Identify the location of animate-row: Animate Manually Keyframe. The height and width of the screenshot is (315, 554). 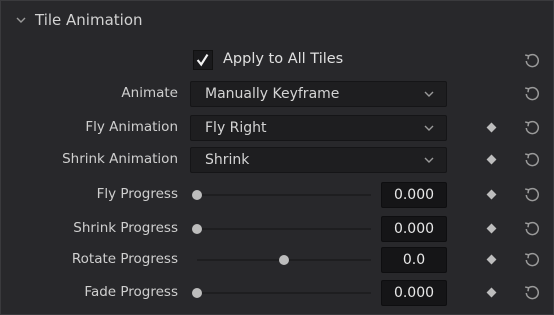
(277, 94).